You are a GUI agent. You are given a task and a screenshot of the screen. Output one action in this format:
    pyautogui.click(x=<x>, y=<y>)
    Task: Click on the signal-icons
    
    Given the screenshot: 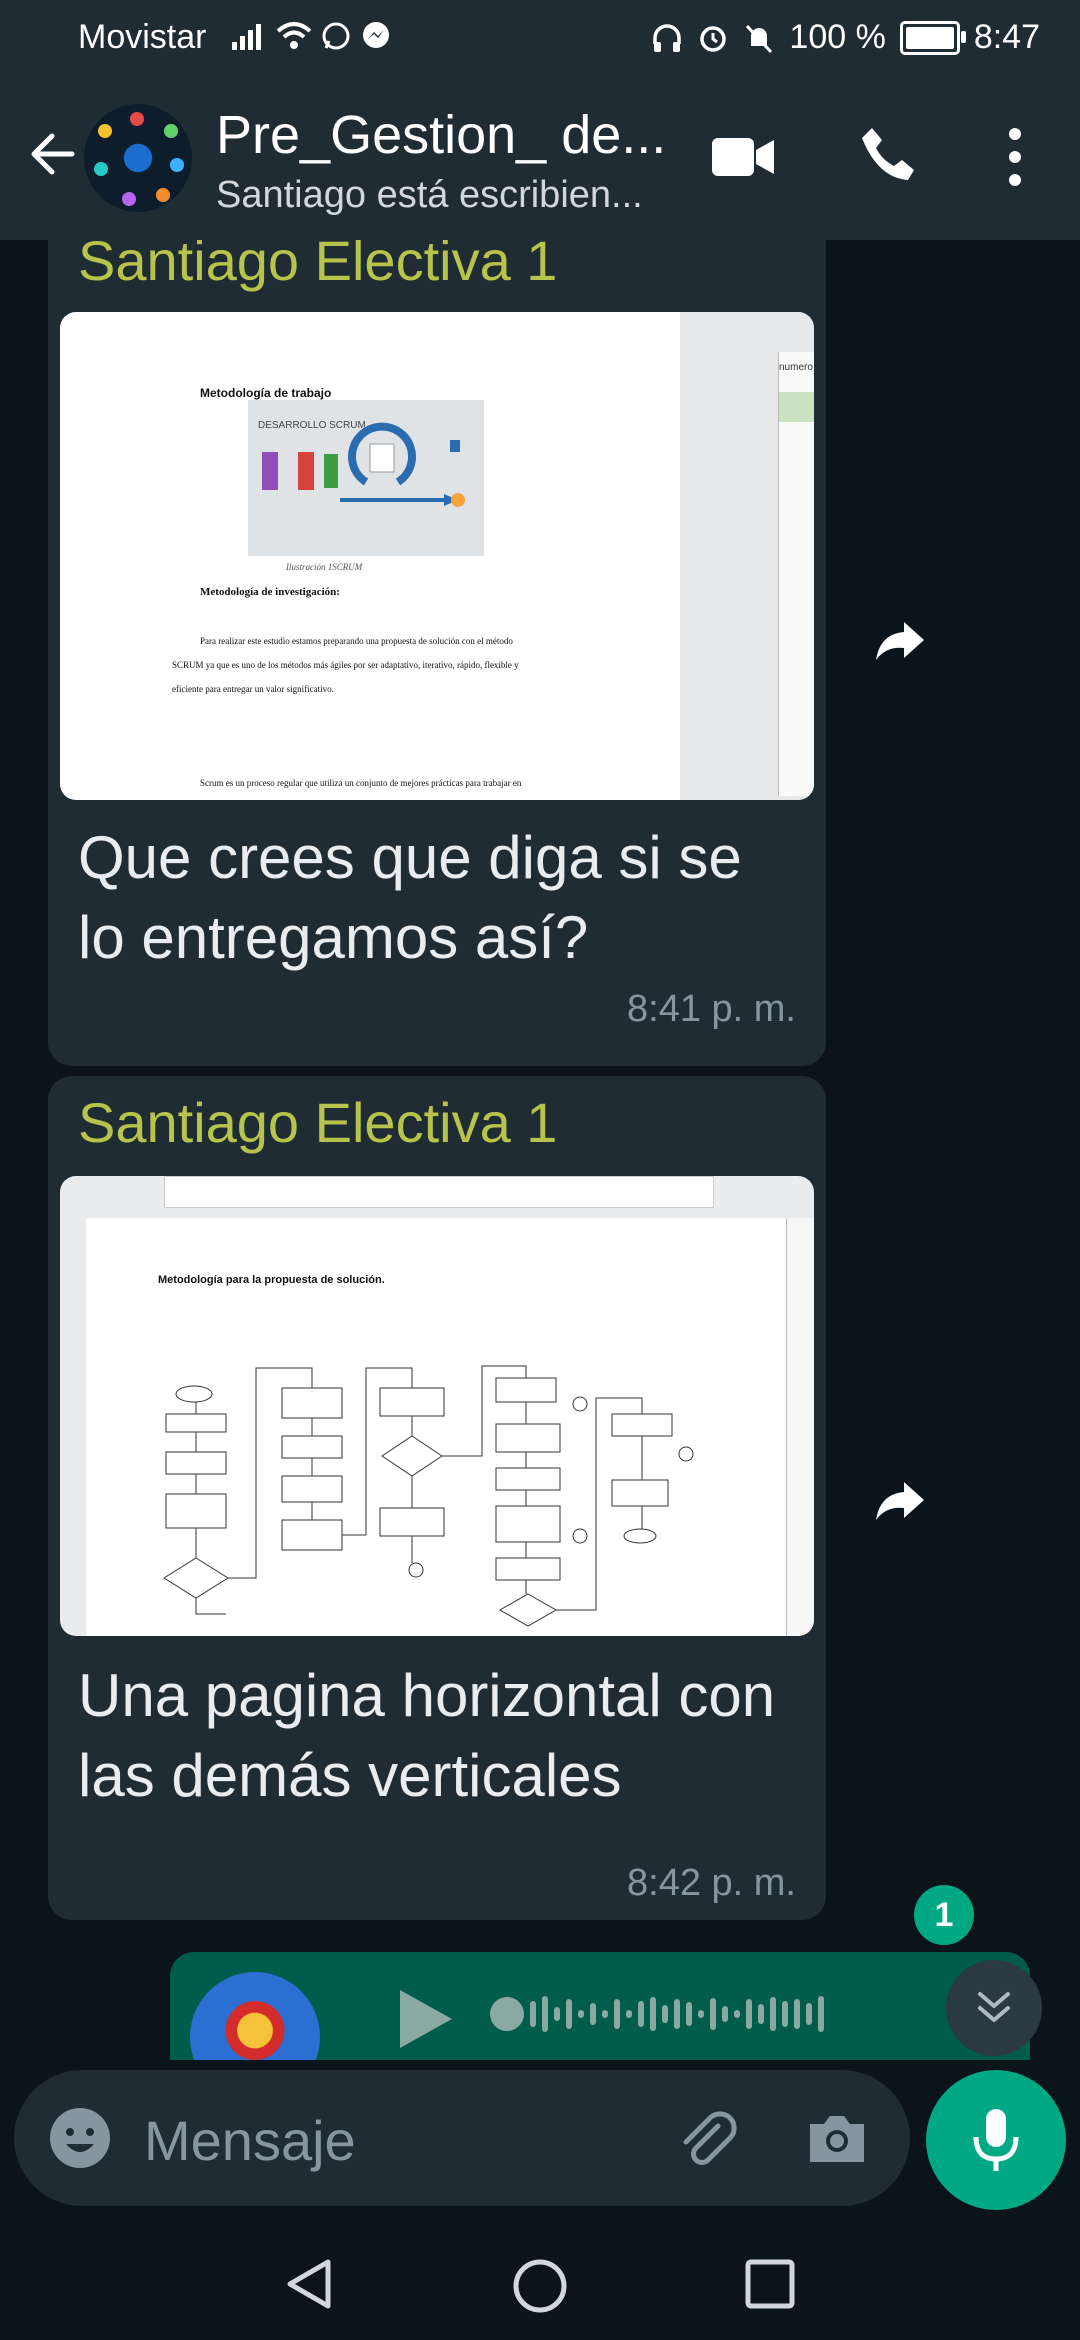 What is the action you would take?
    pyautogui.click(x=312, y=36)
    